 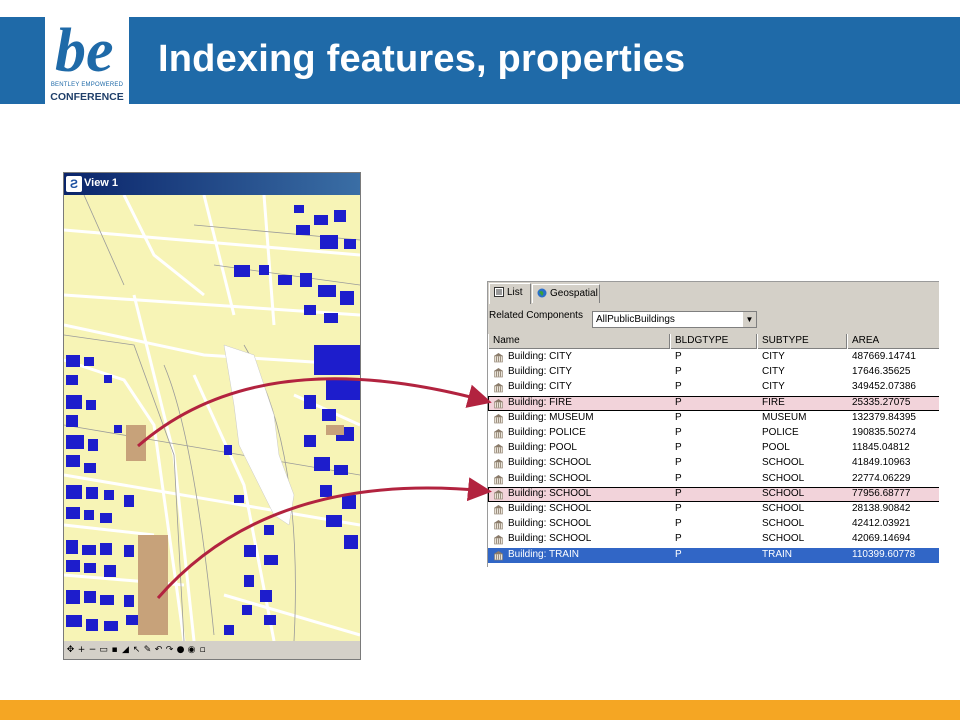 I want to click on logo-subtitle: BENTLEY EMPOWERED, so click(x=87, y=85).